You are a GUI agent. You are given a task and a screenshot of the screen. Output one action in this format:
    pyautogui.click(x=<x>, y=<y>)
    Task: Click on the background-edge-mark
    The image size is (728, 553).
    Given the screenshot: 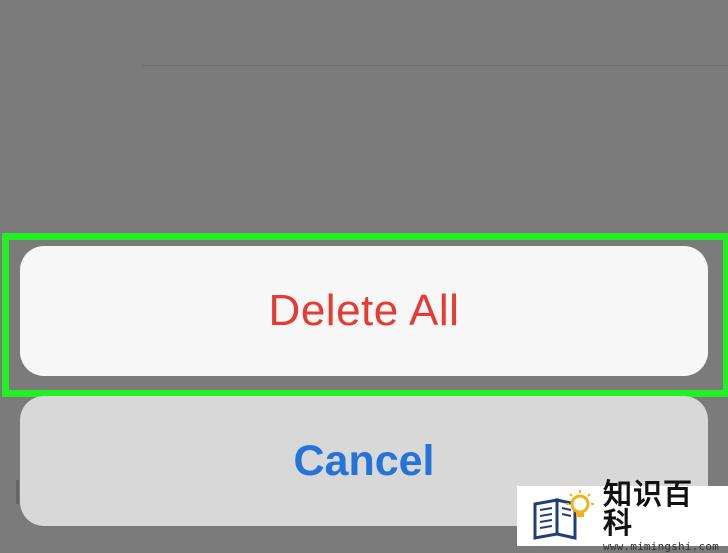 What is the action you would take?
    pyautogui.click(x=17, y=492)
    